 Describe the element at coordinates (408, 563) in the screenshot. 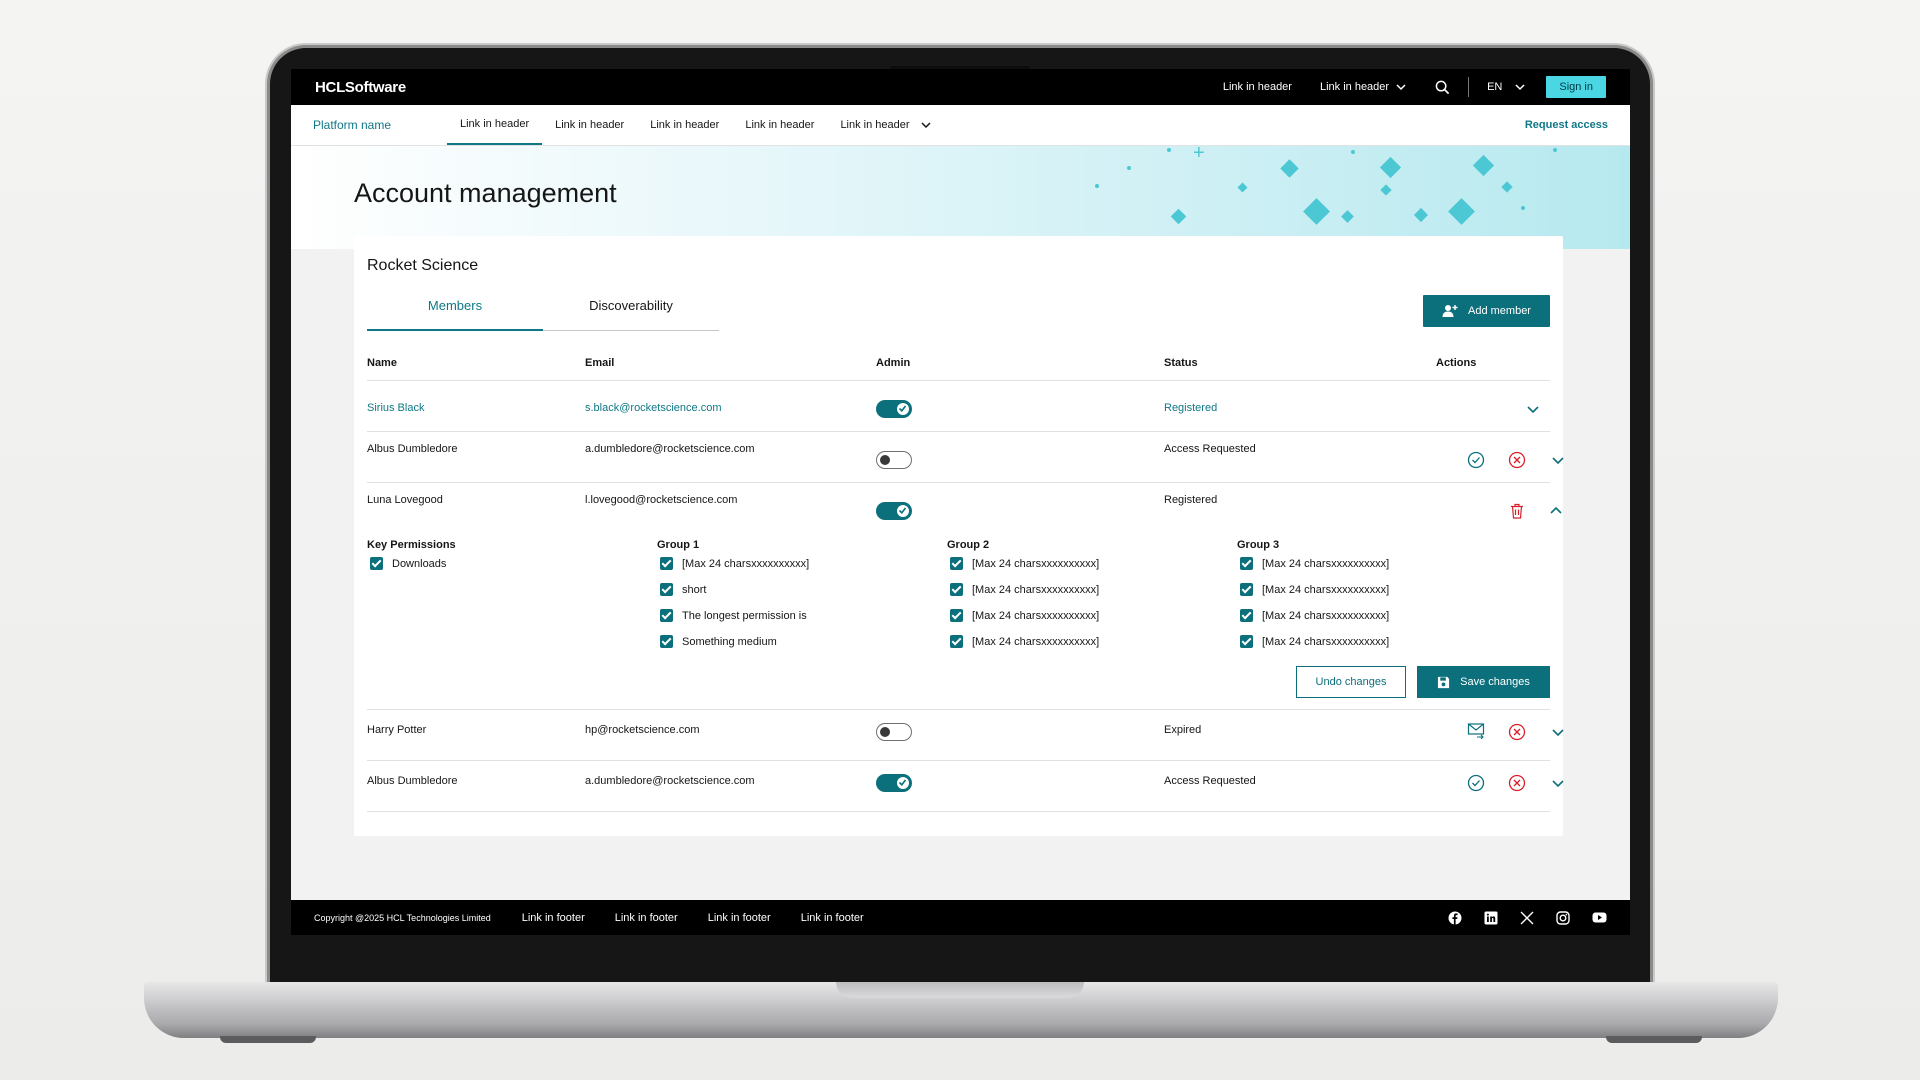

I see `permission-checkbox: Downloads` at that location.